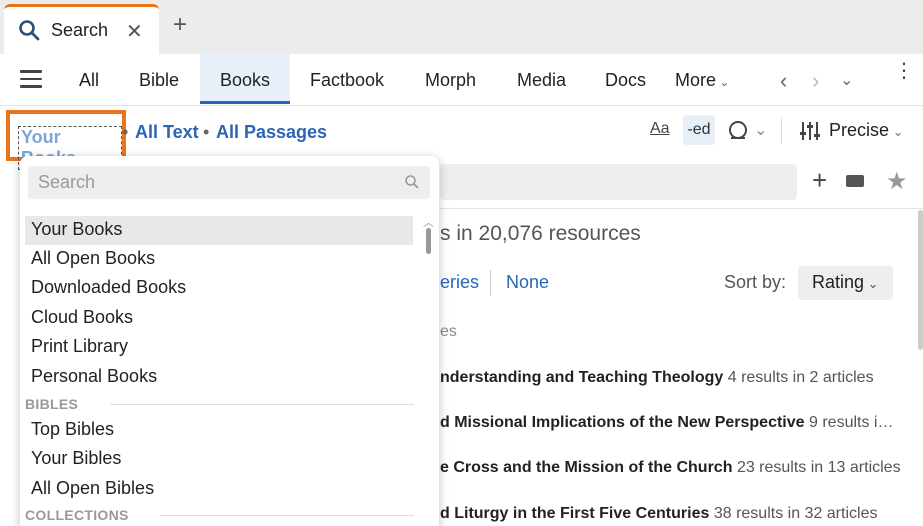 This screenshot has height=526, width=923. Describe the element at coordinates (31, 79) in the screenshot. I see `hamburger-icon` at that location.